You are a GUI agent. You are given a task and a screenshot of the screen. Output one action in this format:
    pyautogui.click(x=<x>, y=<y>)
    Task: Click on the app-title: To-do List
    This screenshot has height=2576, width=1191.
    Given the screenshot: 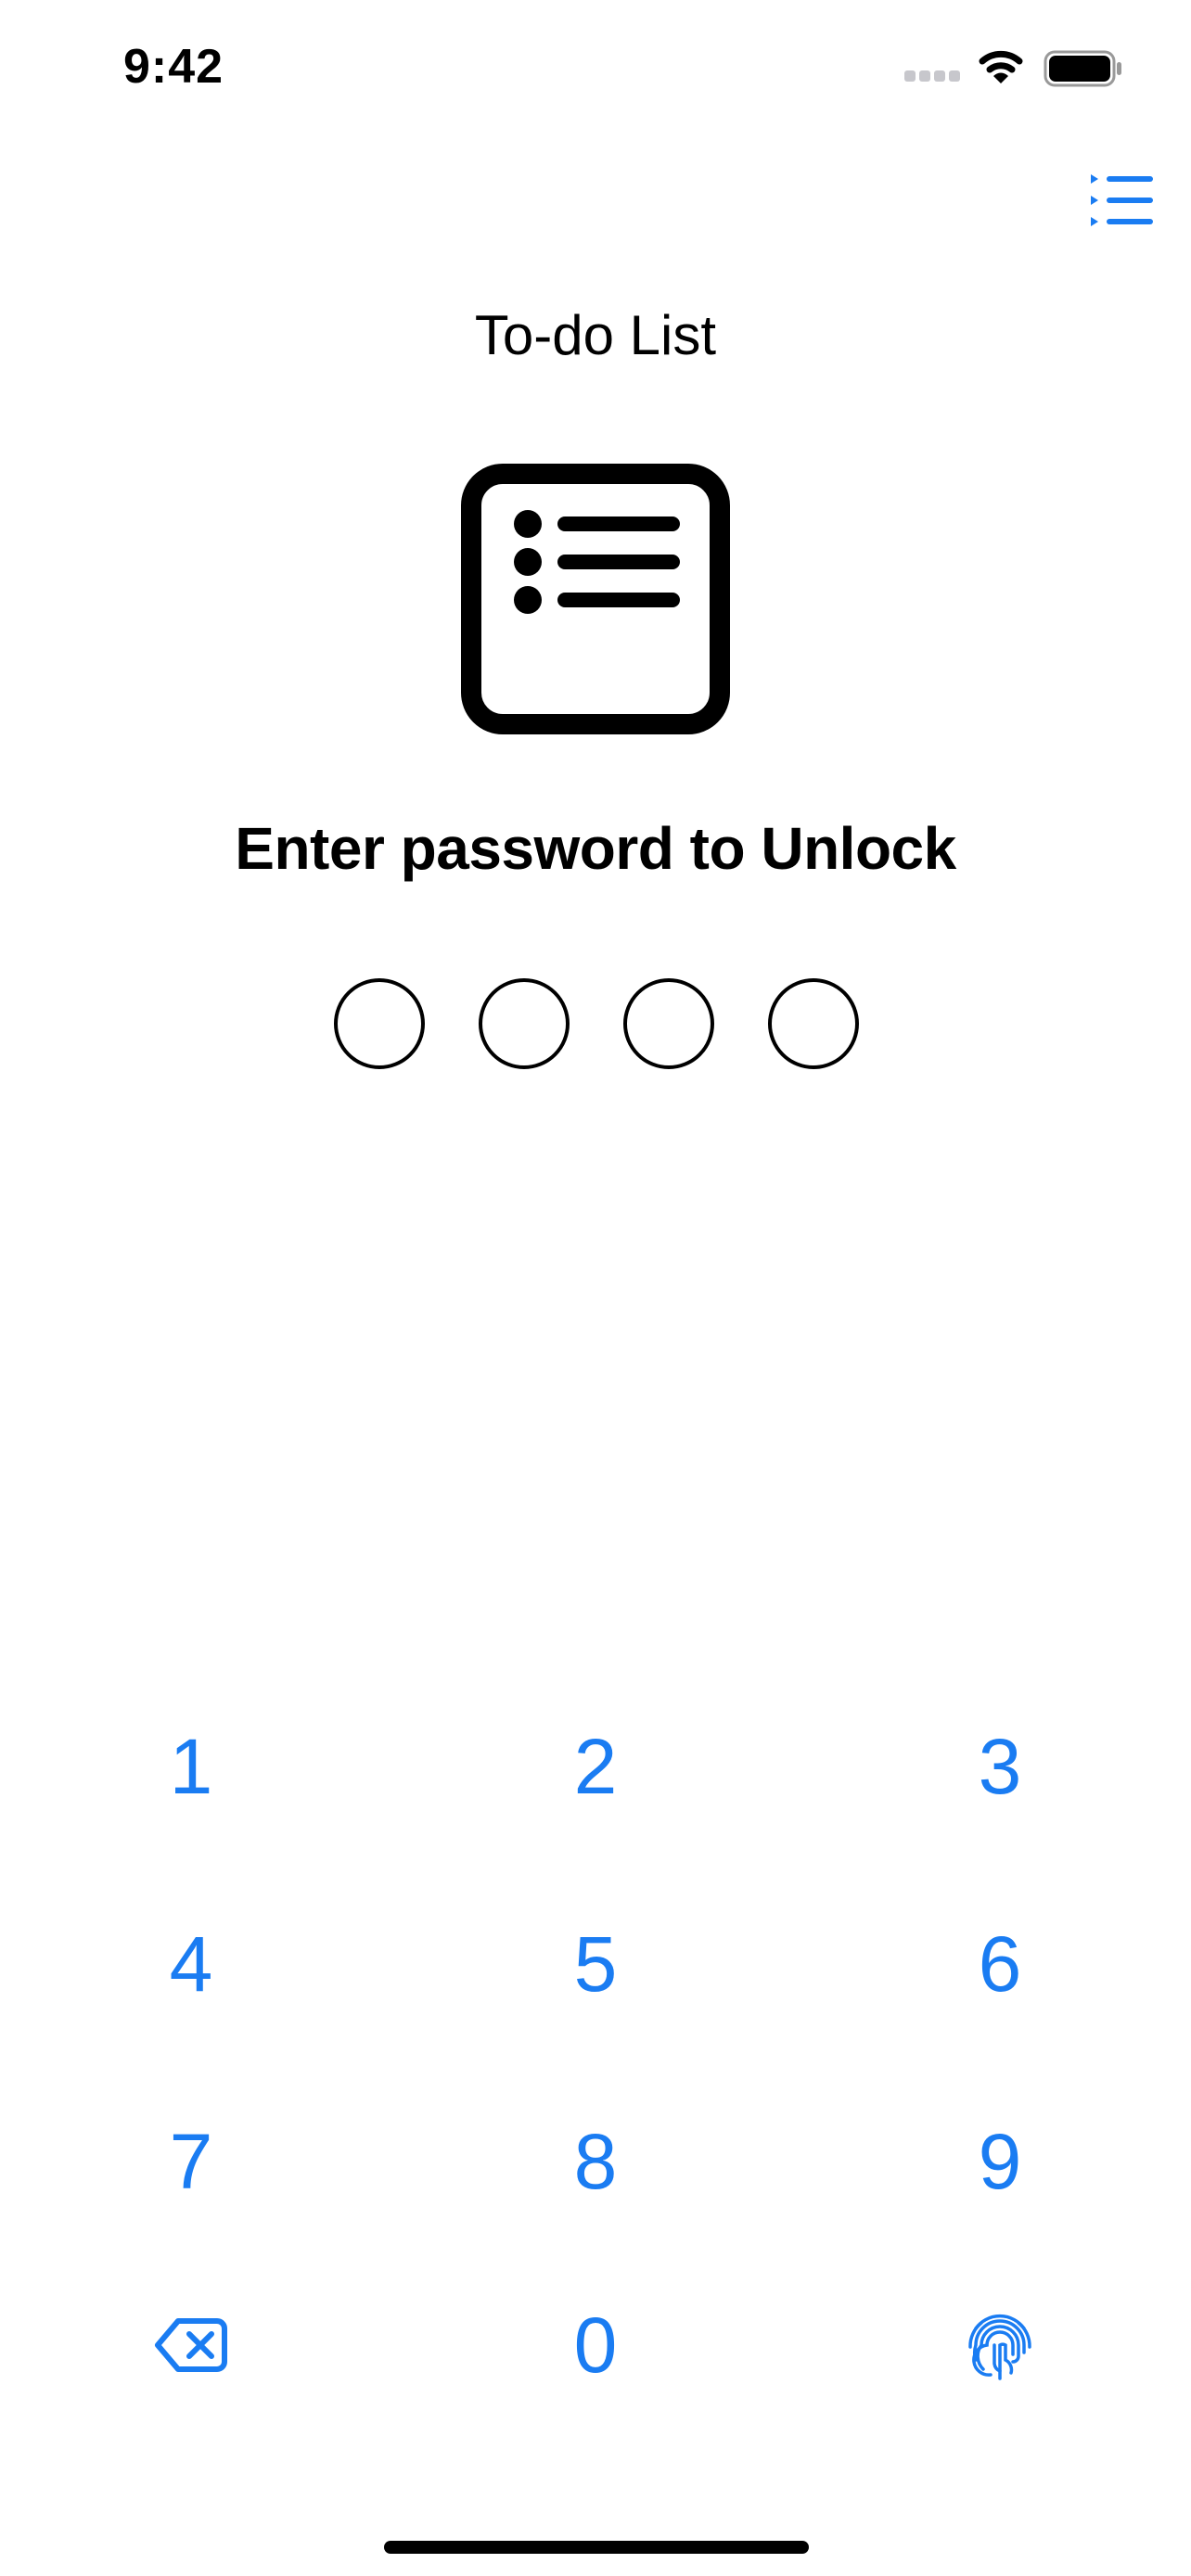 What is the action you would take?
    pyautogui.click(x=595, y=335)
    